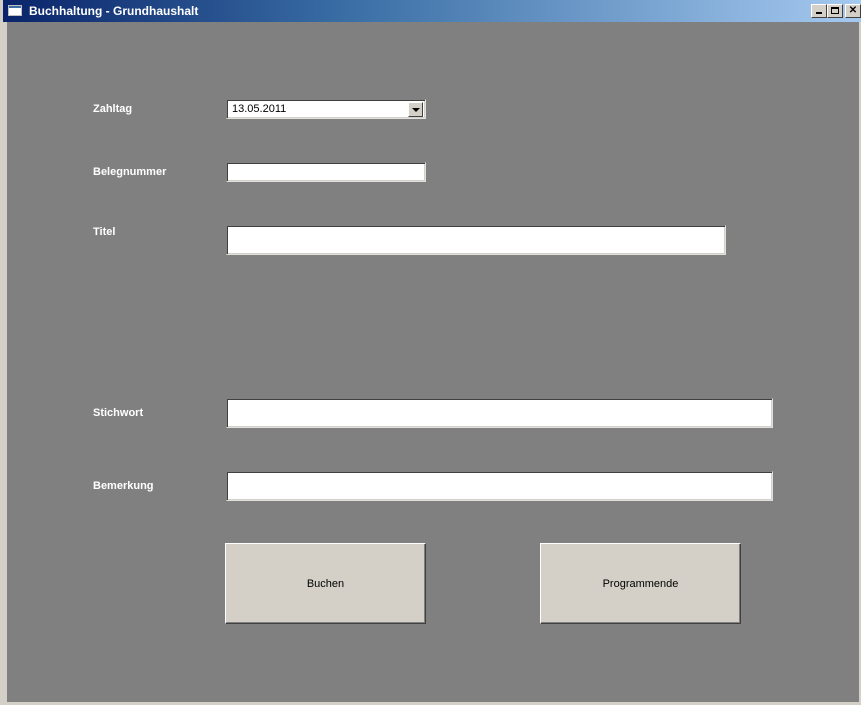 This screenshot has width=861, height=705. Describe the element at coordinates (130, 172) in the screenshot. I see `belegnummer-label: Belegnummer` at that location.